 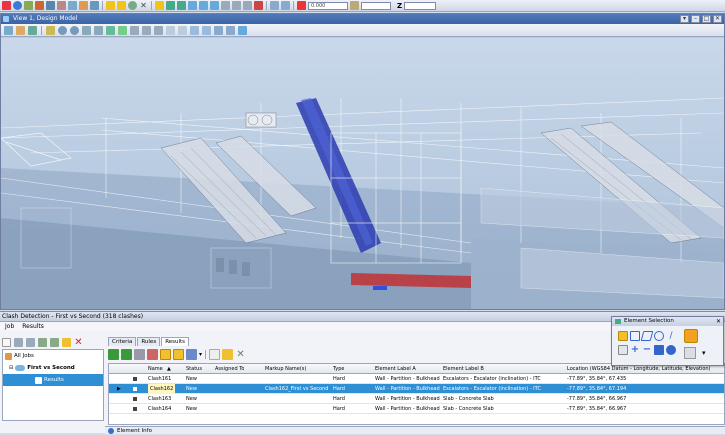 I want to click on link-icon, so click(x=28, y=5).